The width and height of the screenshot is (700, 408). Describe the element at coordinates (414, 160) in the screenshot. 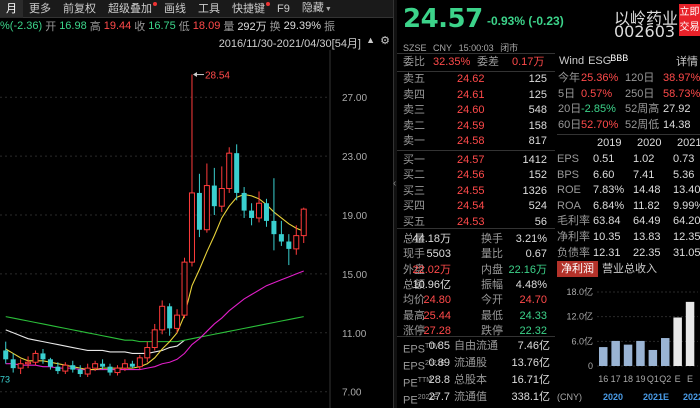

I see `bid-label: 买一` at that location.